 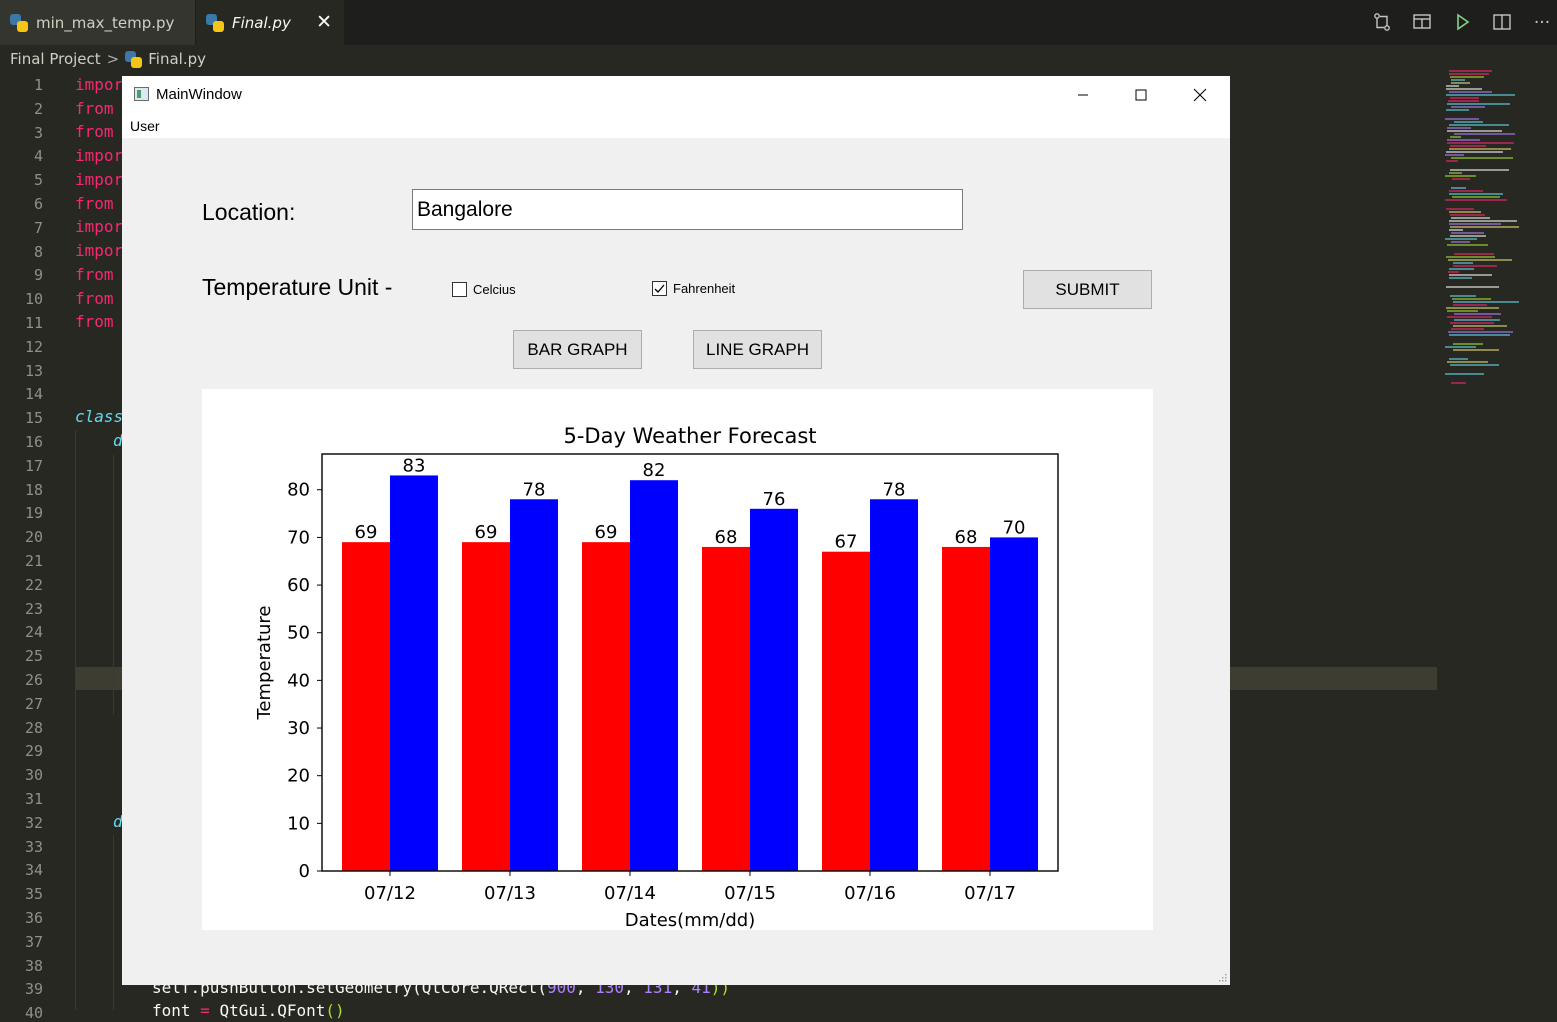 What do you see at coordinates (33, 608) in the screenshot?
I see `line-number: 23` at bounding box center [33, 608].